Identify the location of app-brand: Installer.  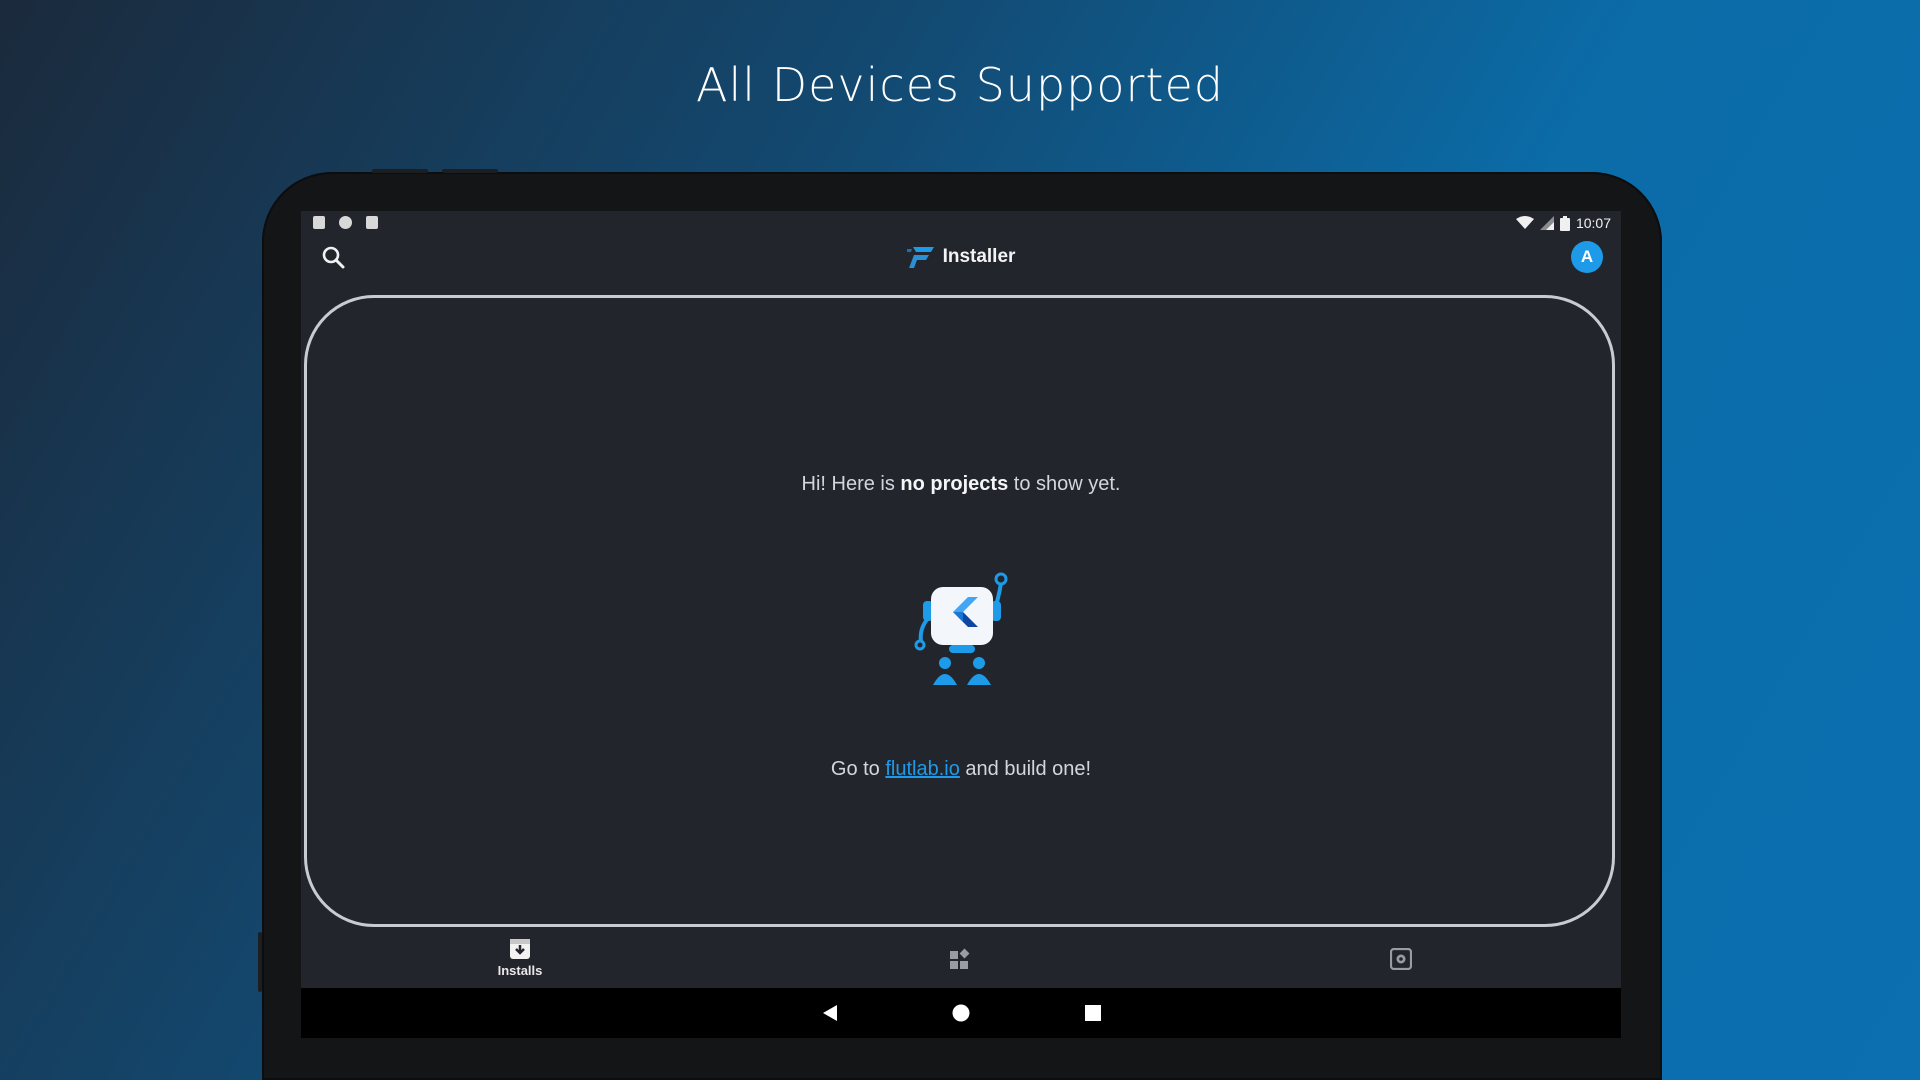
(961, 257).